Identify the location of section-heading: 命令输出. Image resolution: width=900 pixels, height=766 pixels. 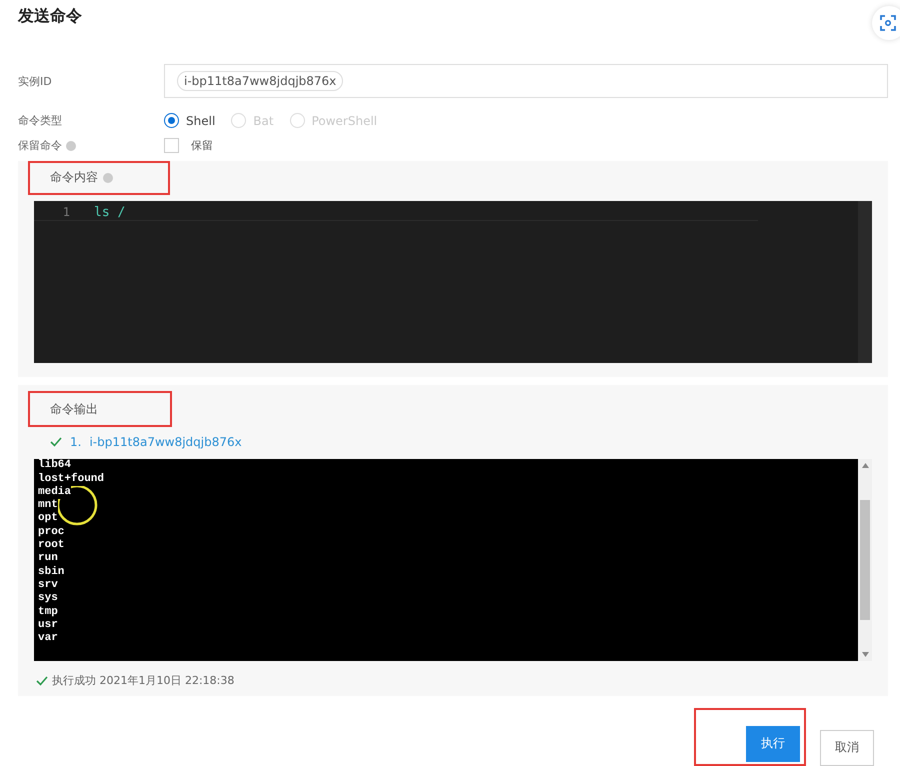
(74, 409).